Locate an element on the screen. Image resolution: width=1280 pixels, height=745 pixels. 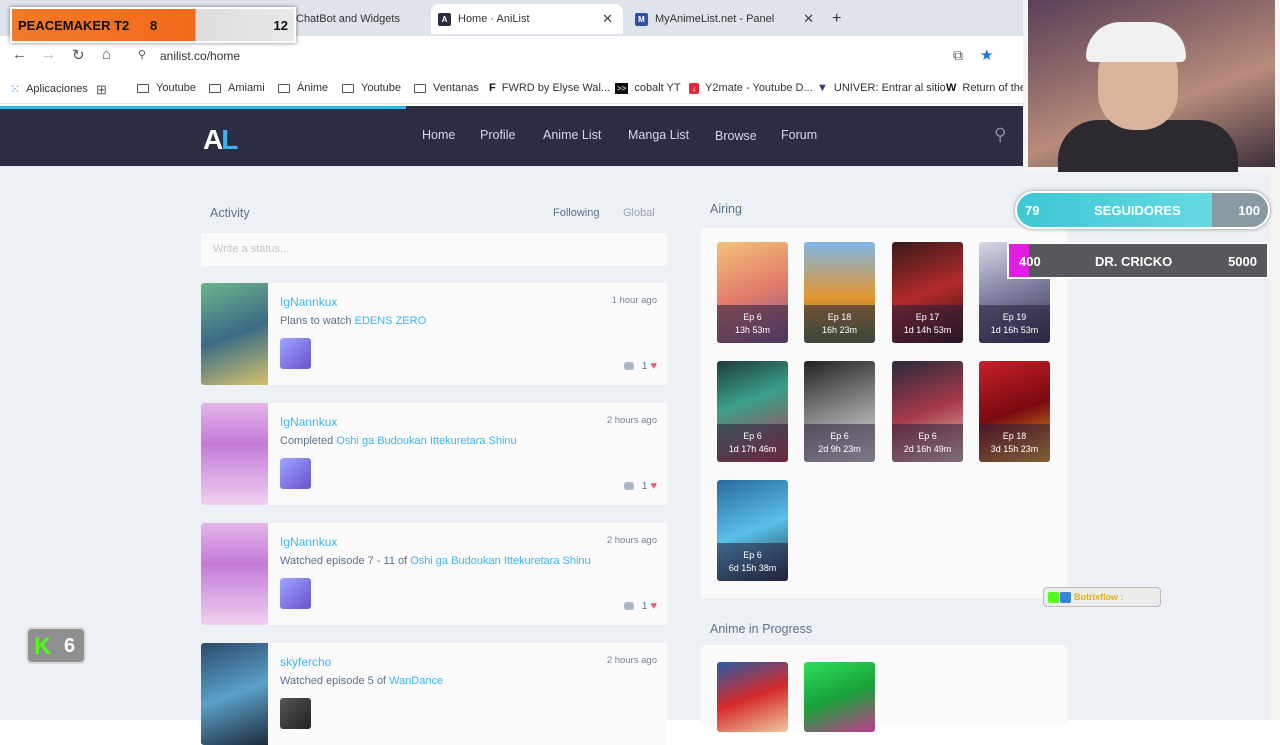
nav-profile: Profile is located at coordinates (497, 135).